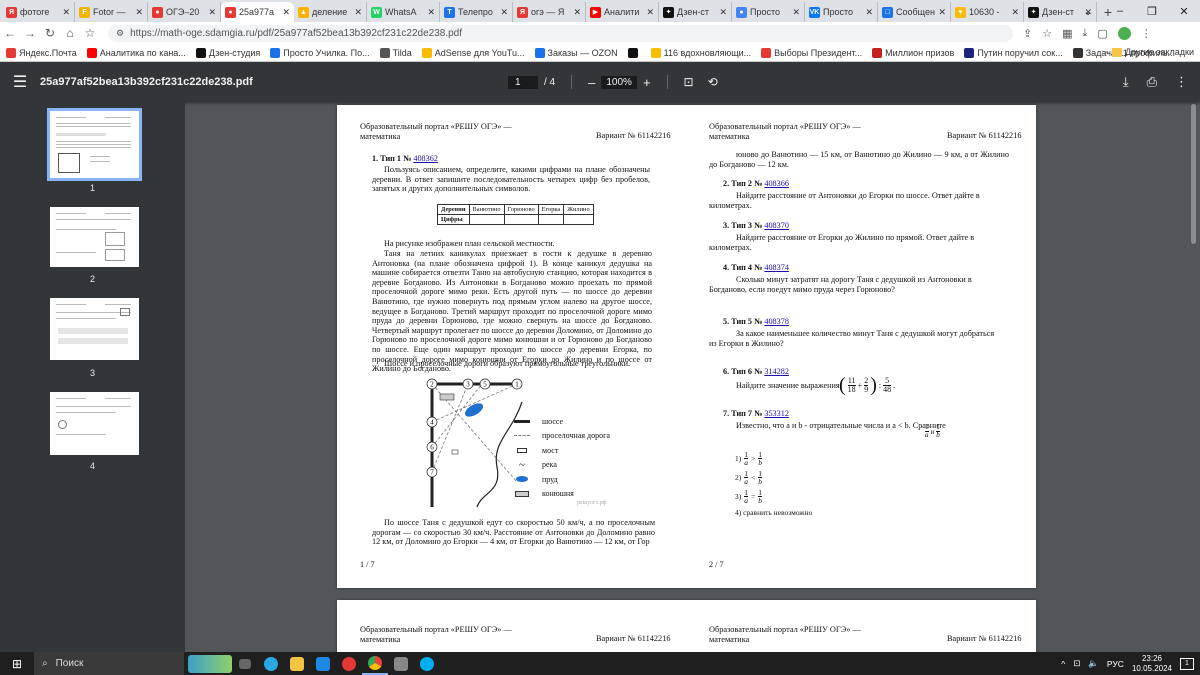 The width and height of the screenshot is (1200, 675). I want to click on bookmark-item: Tilda, so click(395, 52).